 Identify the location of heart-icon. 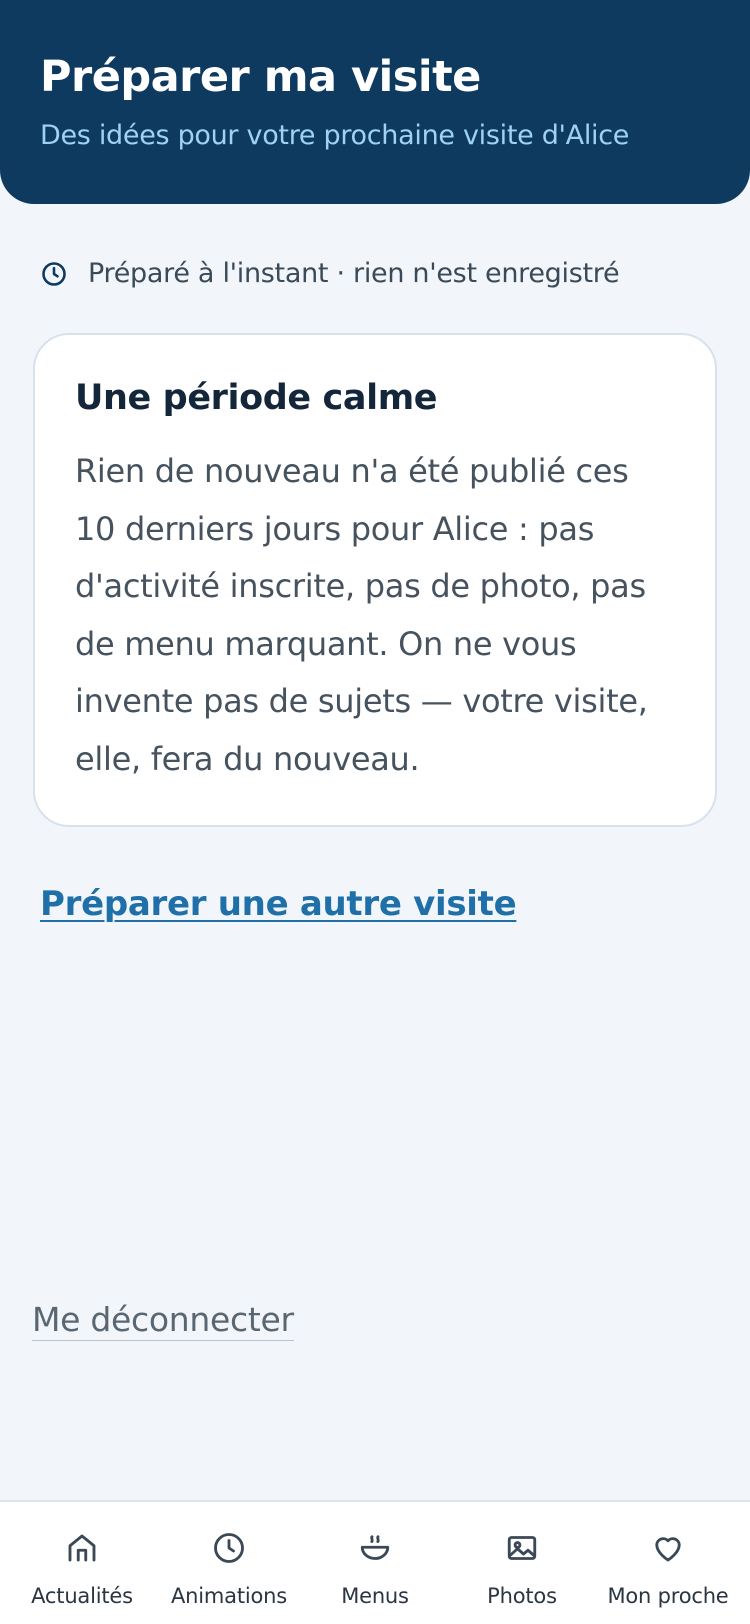
(668, 1549).